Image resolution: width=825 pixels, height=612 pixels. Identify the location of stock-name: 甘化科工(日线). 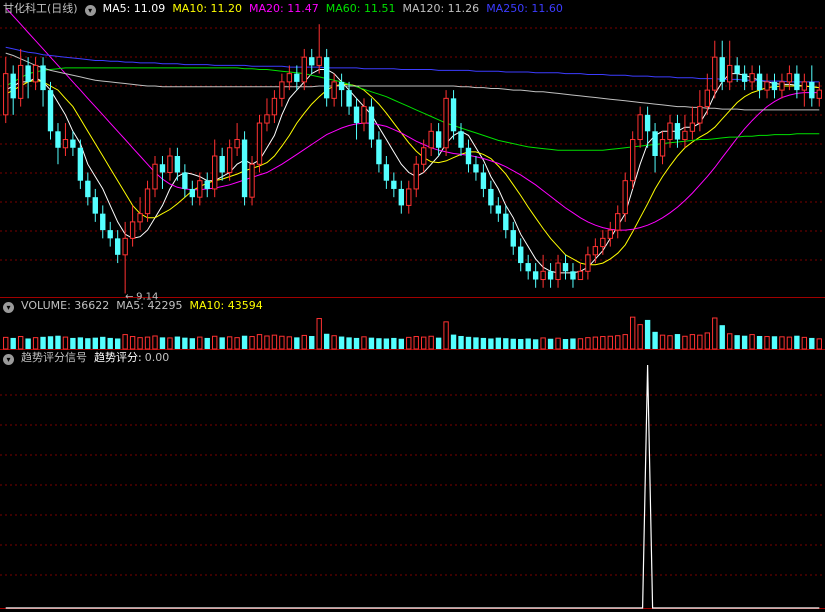
(40, 8).